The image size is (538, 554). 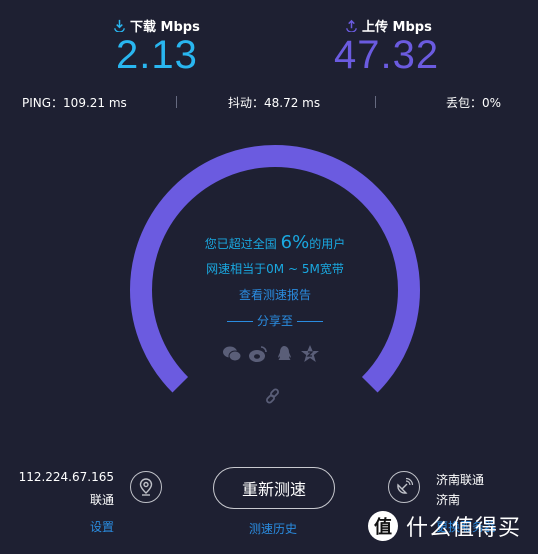 What do you see at coordinates (66, 477) in the screenshot?
I see `client-ip: 112.224.67.165` at bounding box center [66, 477].